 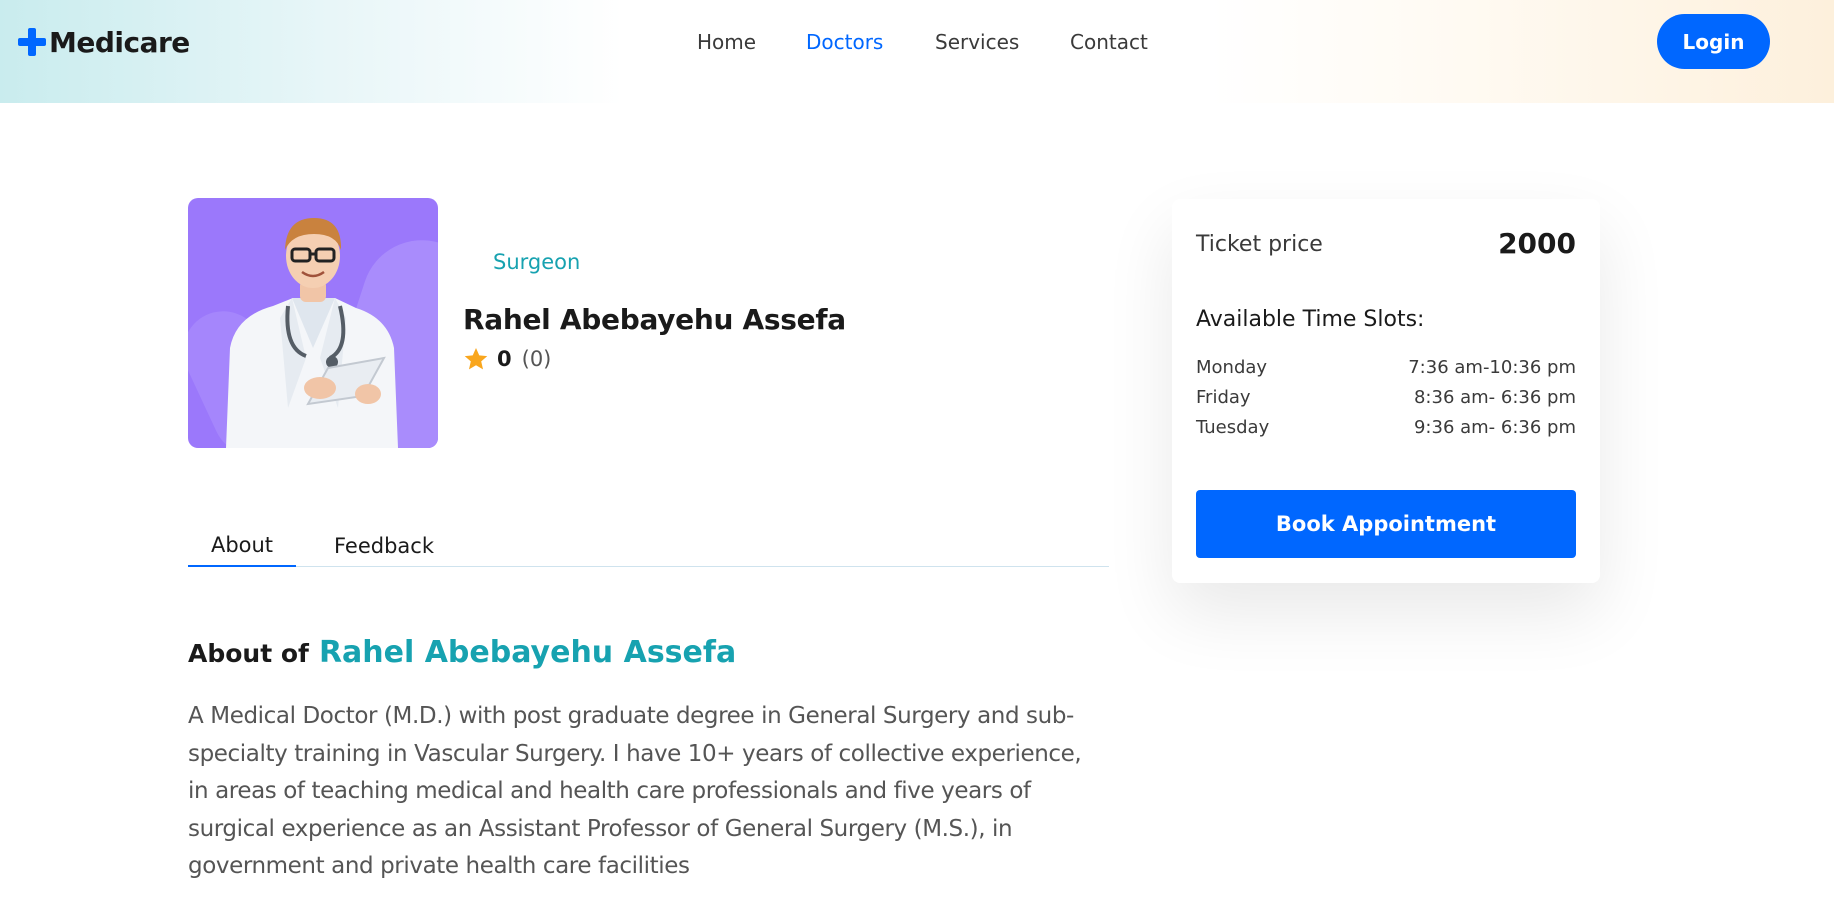 What do you see at coordinates (1537, 243) in the screenshot?
I see `ticket-price-value: 2000` at bounding box center [1537, 243].